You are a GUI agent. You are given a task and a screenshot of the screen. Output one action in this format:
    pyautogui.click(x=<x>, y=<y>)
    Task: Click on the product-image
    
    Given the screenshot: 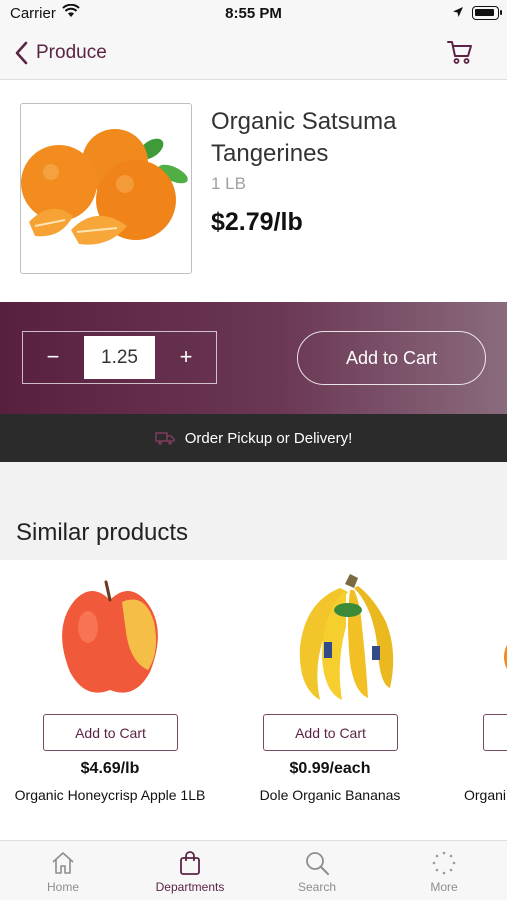 What is the action you would take?
    pyautogui.click(x=106, y=188)
    